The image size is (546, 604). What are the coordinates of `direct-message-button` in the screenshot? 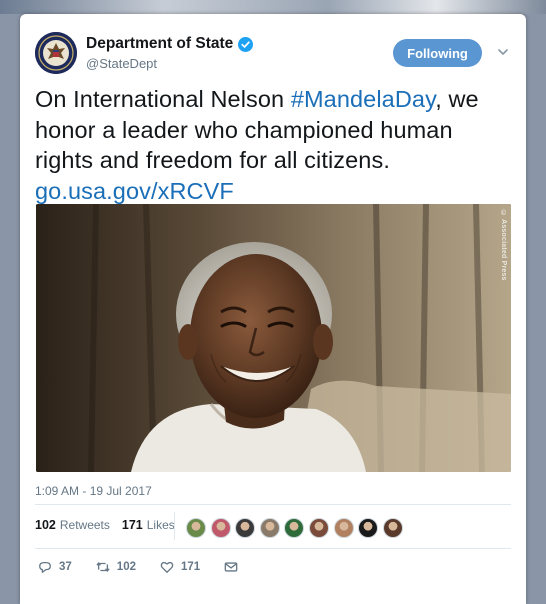 It's located at (234, 567).